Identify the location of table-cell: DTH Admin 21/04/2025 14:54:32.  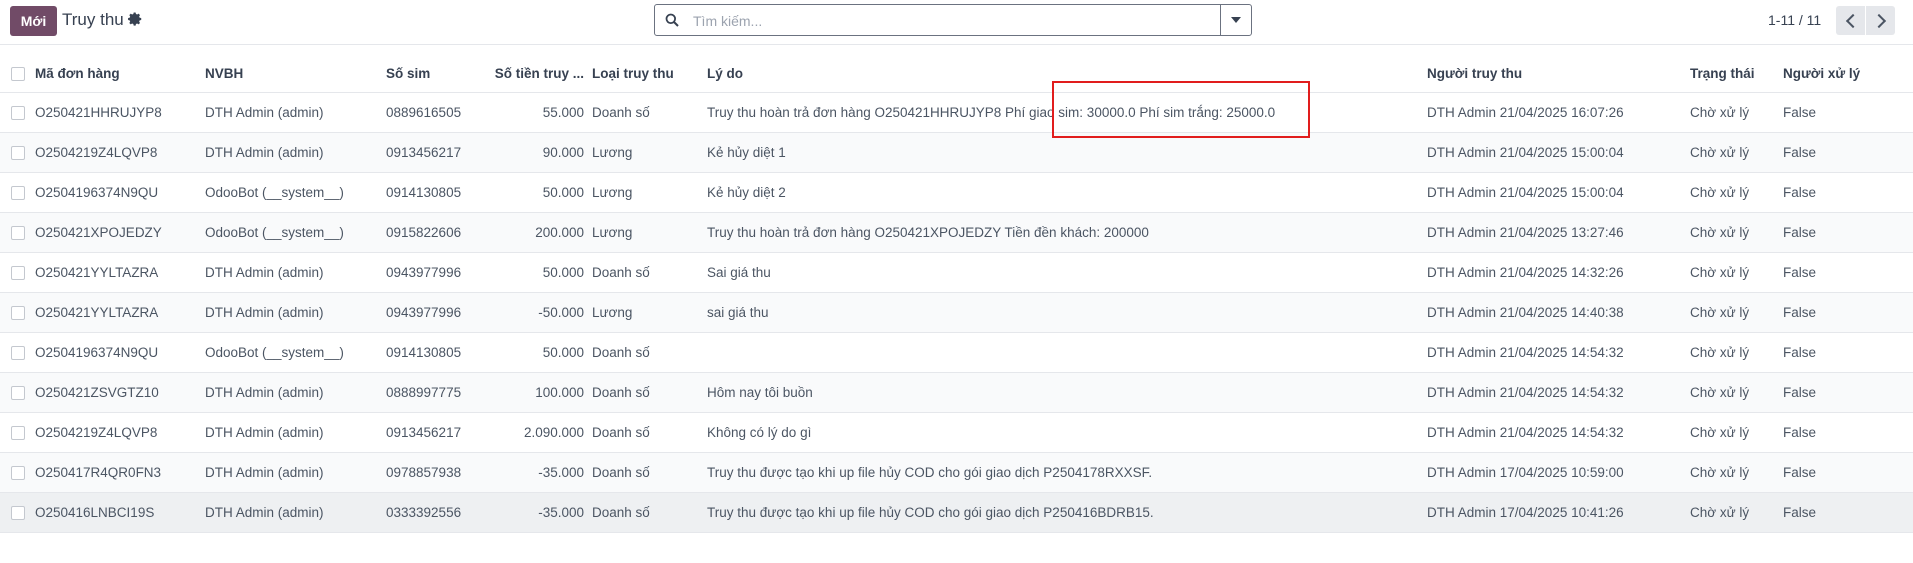
(1554, 432).